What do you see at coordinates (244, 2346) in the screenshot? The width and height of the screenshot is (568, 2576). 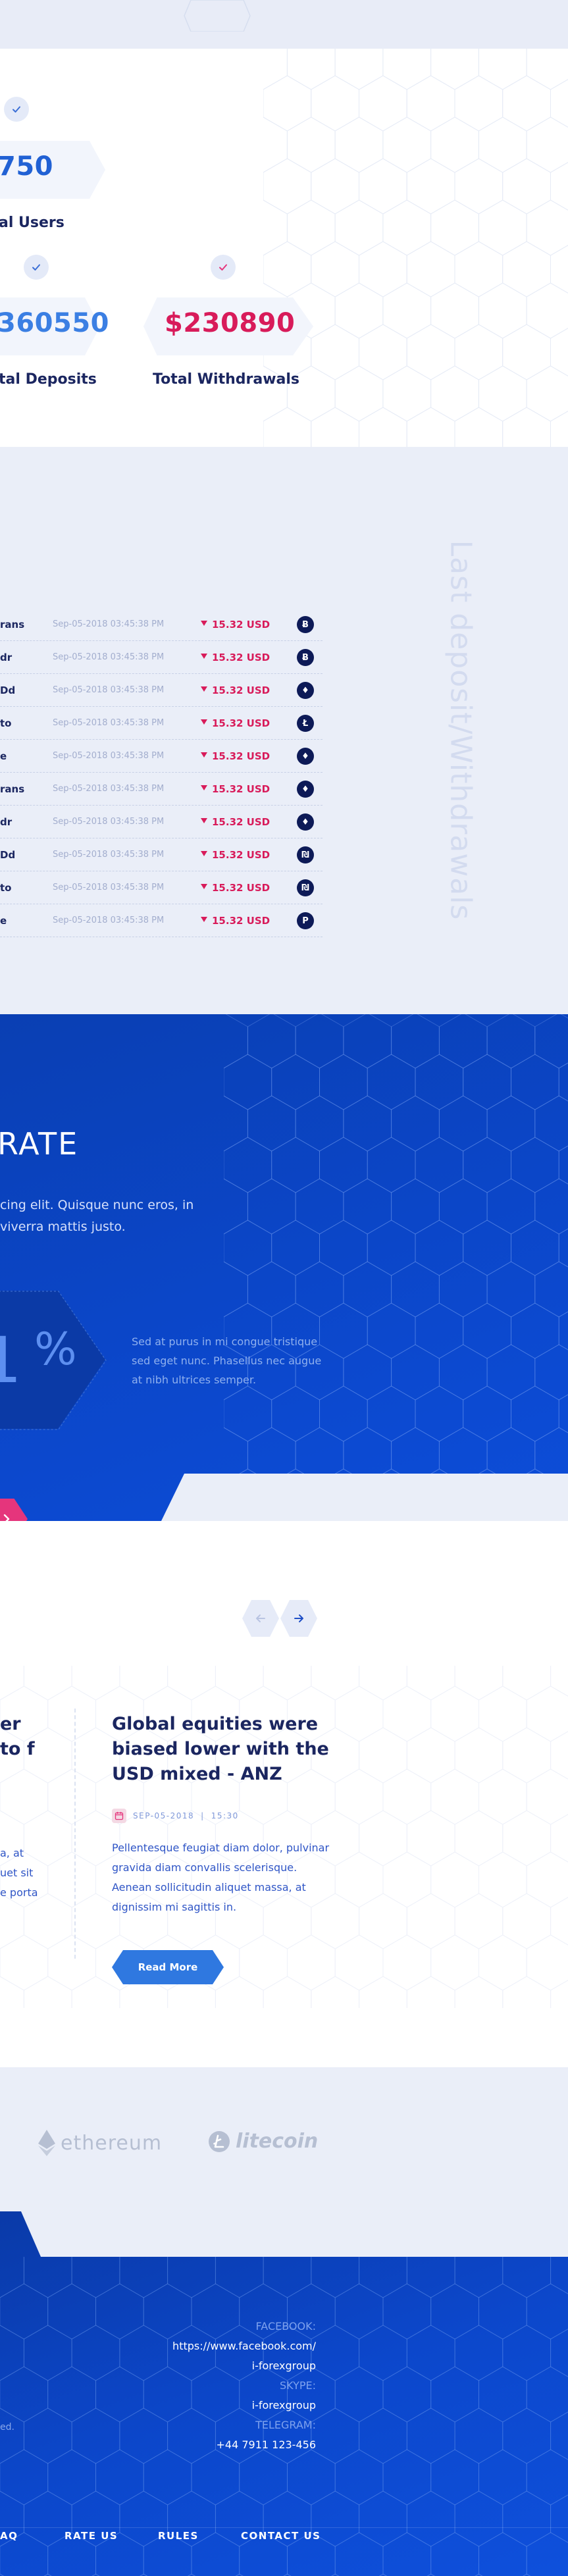 I see `facebook-link: https://www.facebook.com/` at bounding box center [244, 2346].